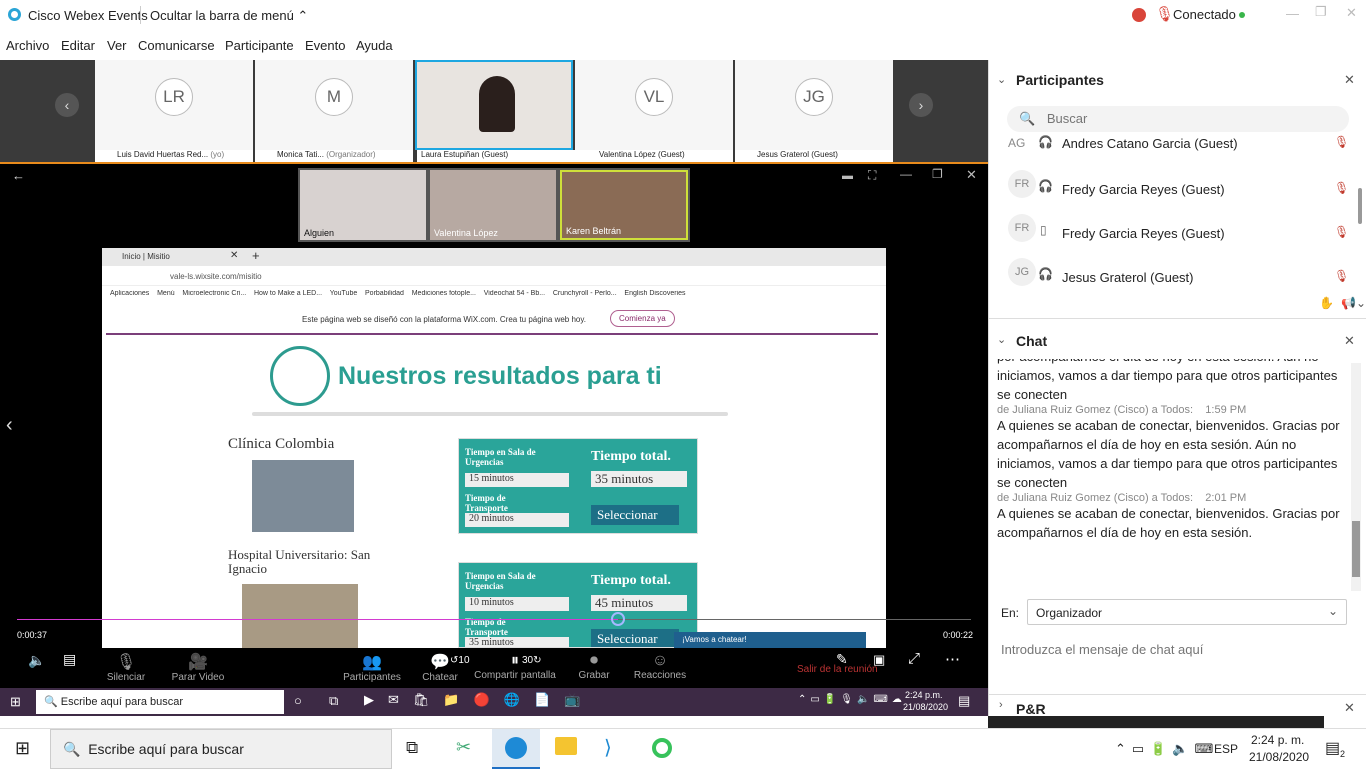 This screenshot has width=1366, height=769. What do you see at coordinates (642, 318) in the screenshot?
I see `wix-start-button: Comienza ya` at bounding box center [642, 318].